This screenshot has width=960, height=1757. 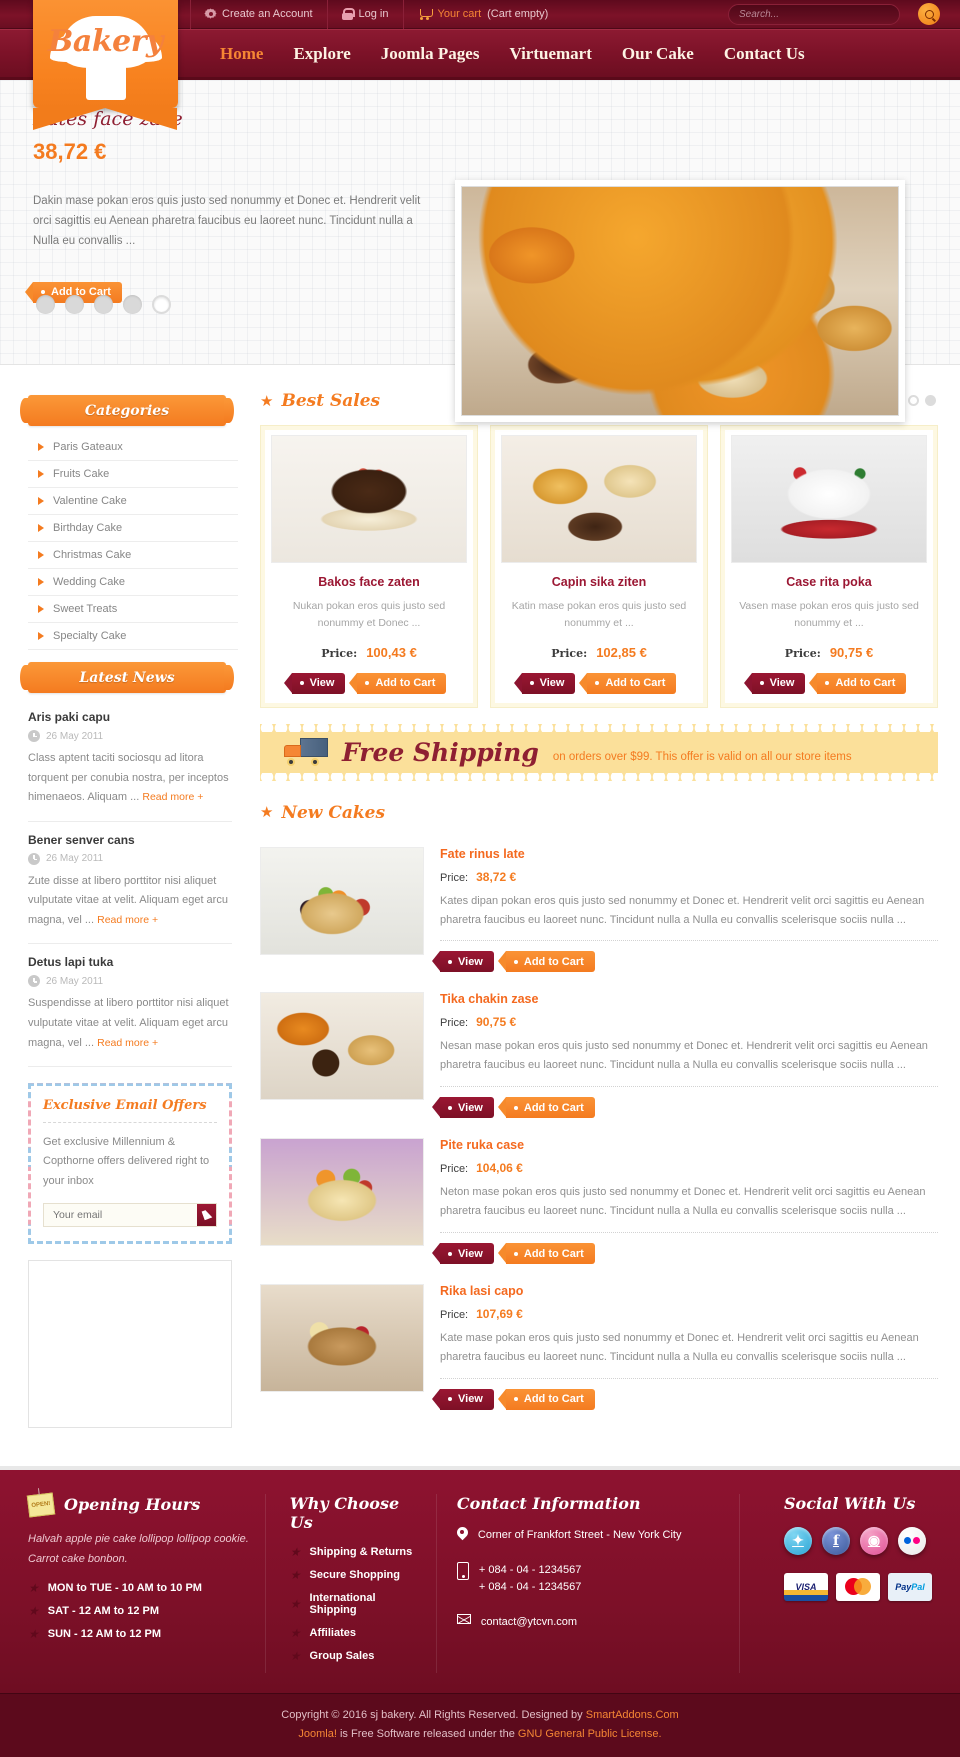 What do you see at coordinates (366, 14) in the screenshot?
I see `login-link: Log in` at bounding box center [366, 14].